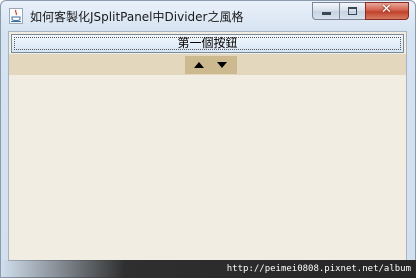 The width and height of the screenshot is (416, 278). Describe the element at coordinates (222, 65) in the screenshot. I see `arrow-down-icon` at that location.